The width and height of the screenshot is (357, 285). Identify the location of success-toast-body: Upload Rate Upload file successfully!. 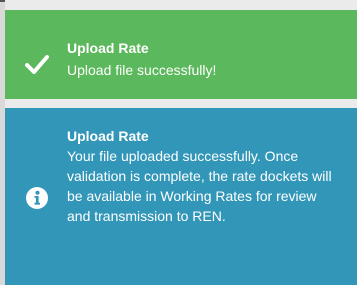
(205, 59).